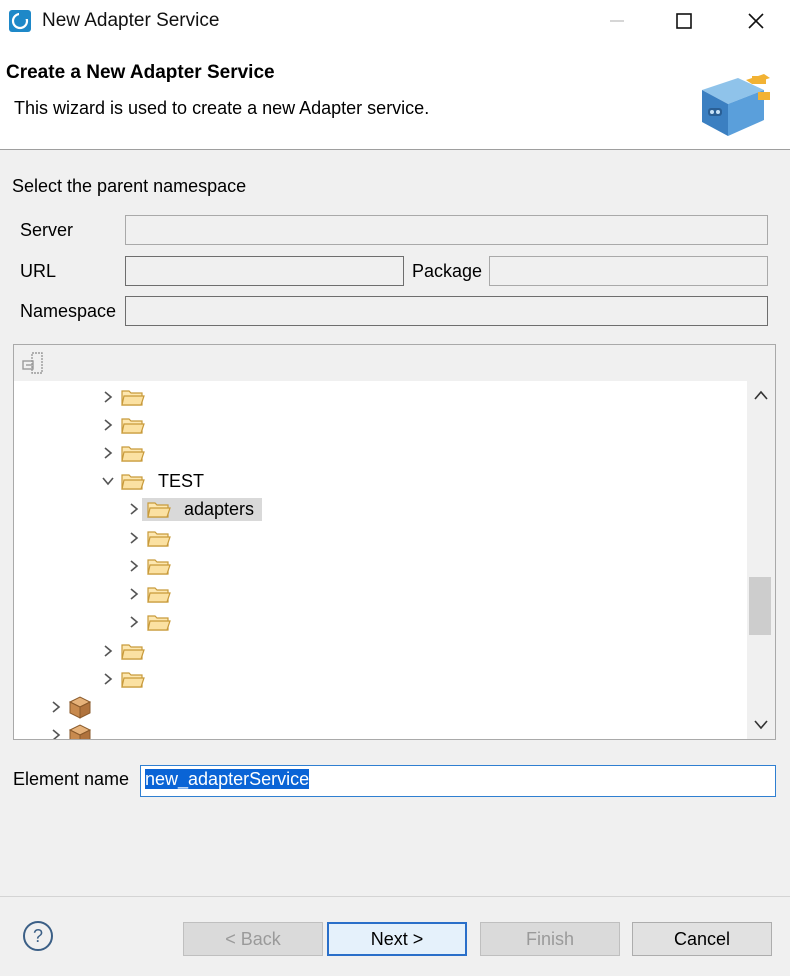 This screenshot has width=790, height=976. What do you see at coordinates (447, 271) in the screenshot?
I see `package-label: Package` at bounding box center [447, 271].